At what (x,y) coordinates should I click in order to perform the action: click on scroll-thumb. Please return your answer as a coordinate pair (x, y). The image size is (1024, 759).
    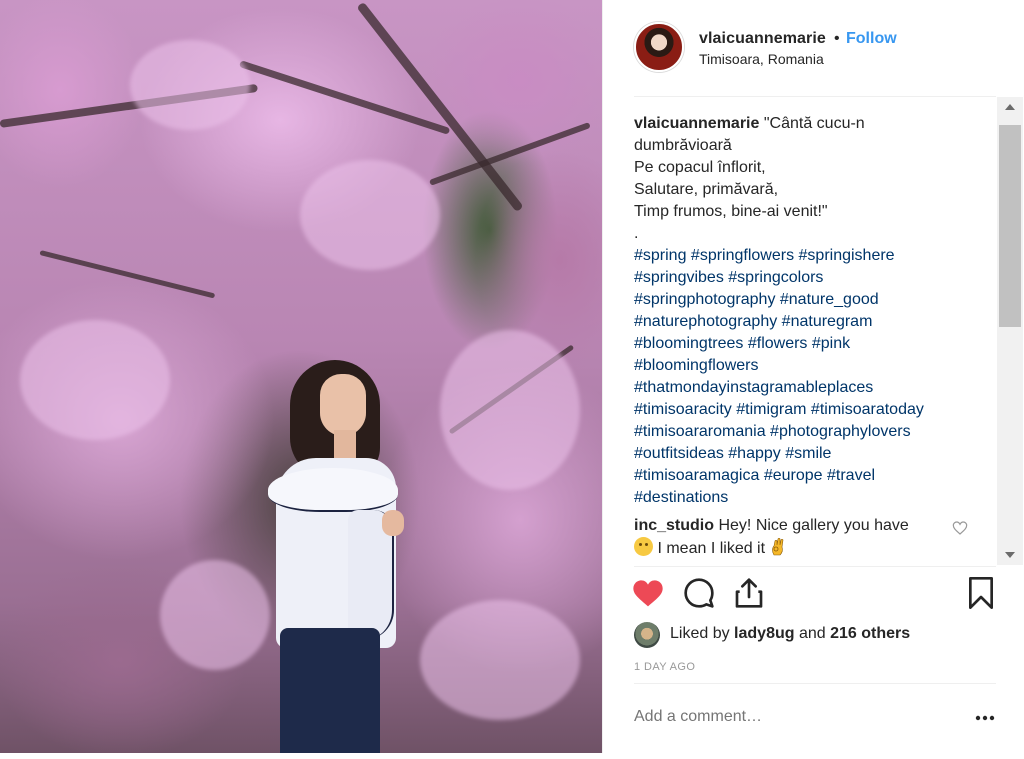
    Looking at the image, I should click on (1010, 226).